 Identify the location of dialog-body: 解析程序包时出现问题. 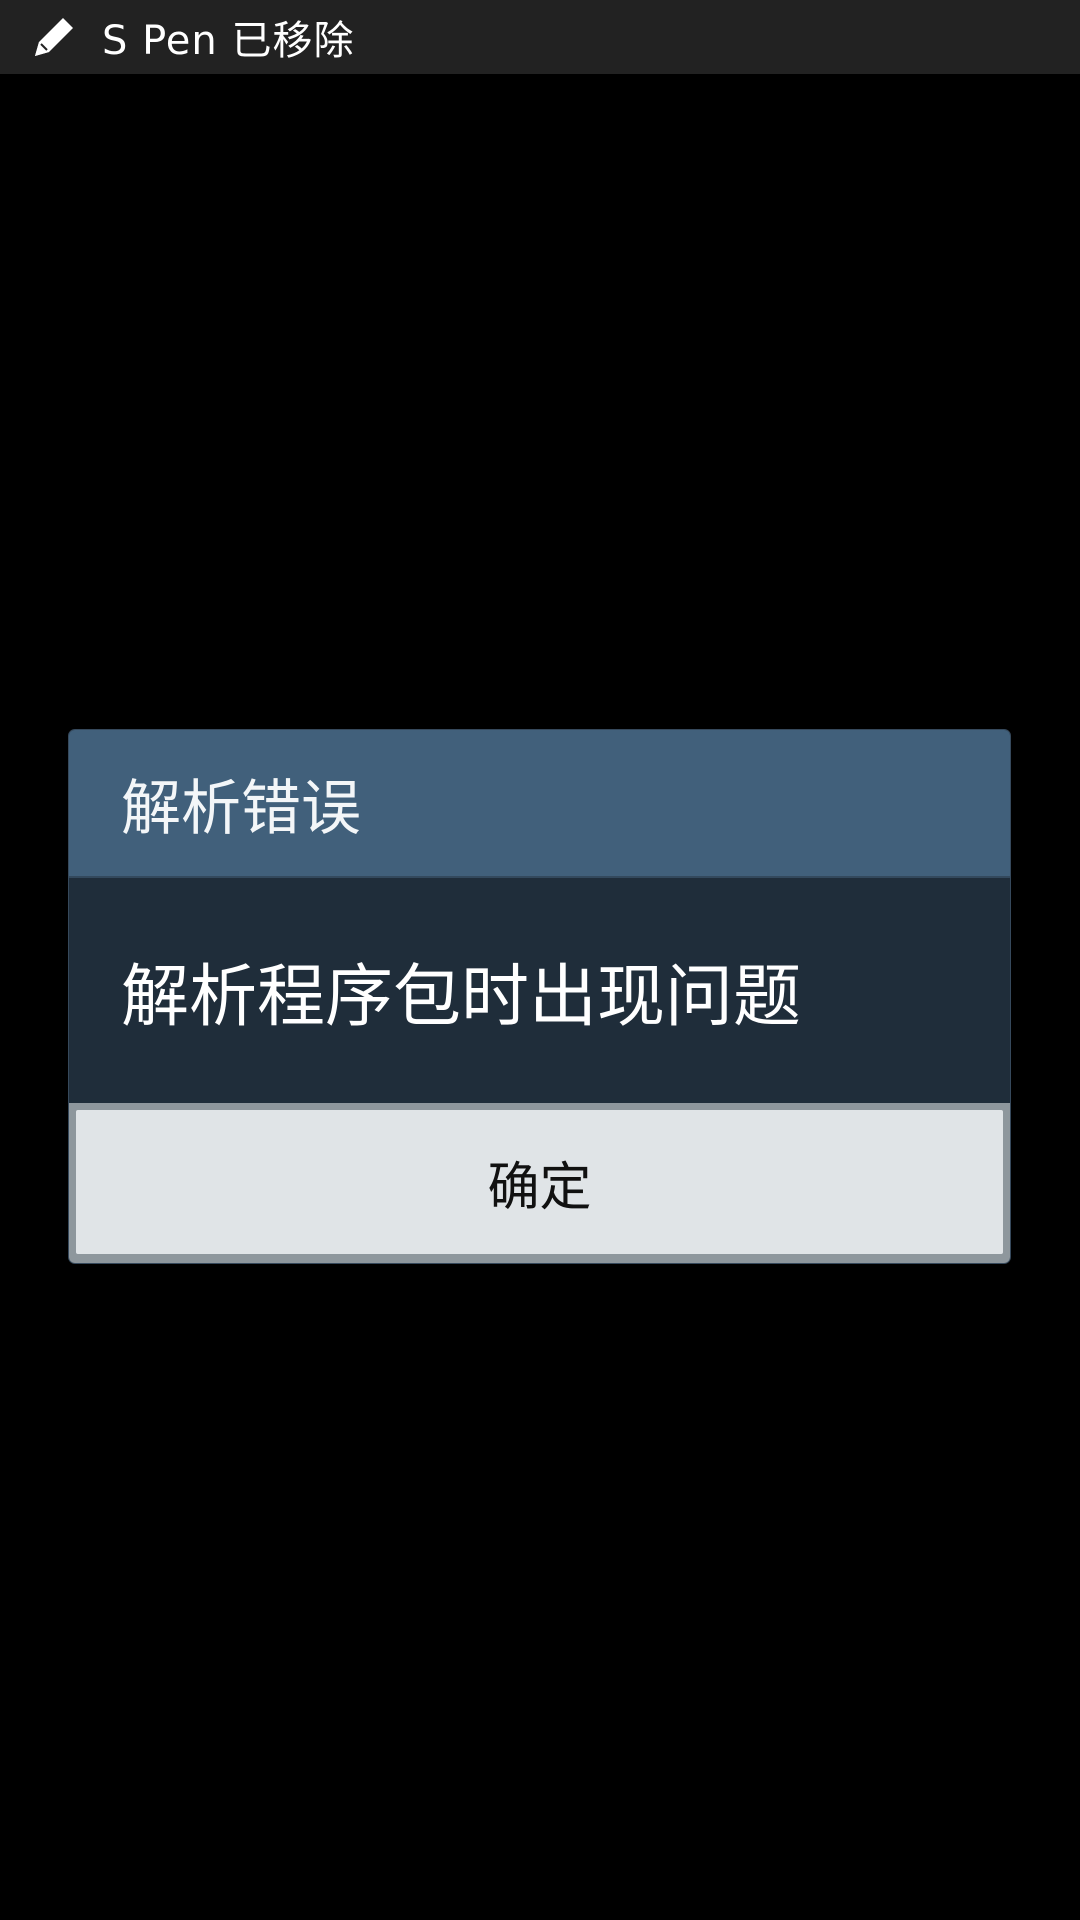
(539, 990).